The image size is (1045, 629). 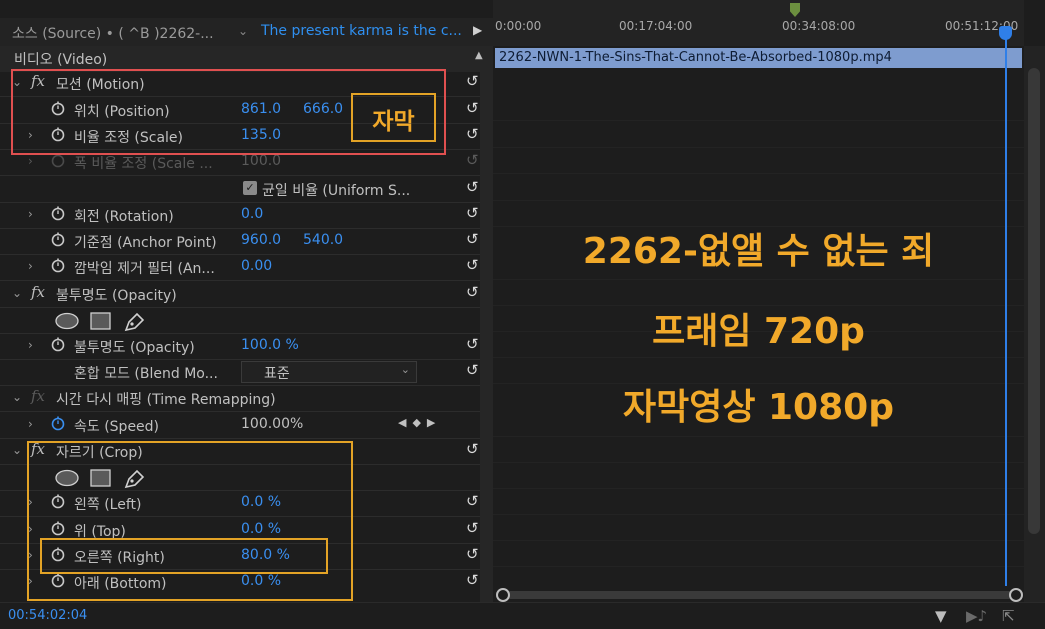 I want to click on scrollbar-thumb, so click(x=1034, y=301).